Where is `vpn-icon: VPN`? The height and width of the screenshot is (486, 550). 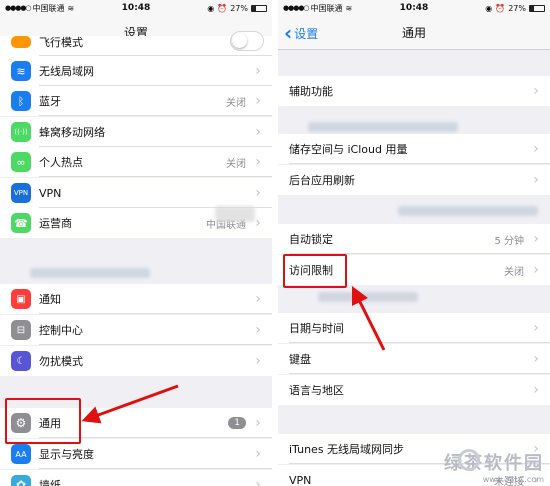
vpn-icon: VPN is located at coordinates (21, 193).